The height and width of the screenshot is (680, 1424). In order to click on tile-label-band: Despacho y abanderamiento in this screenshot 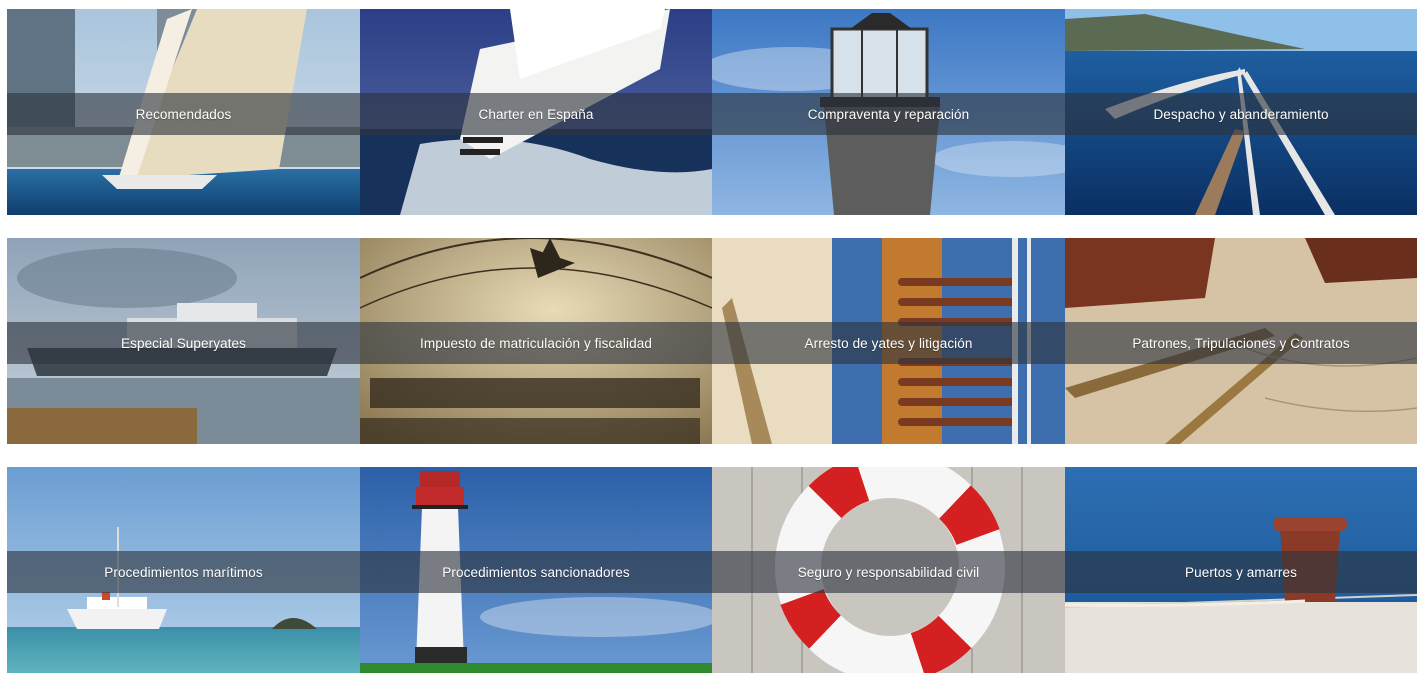, I will do `click(1241, 114)`.